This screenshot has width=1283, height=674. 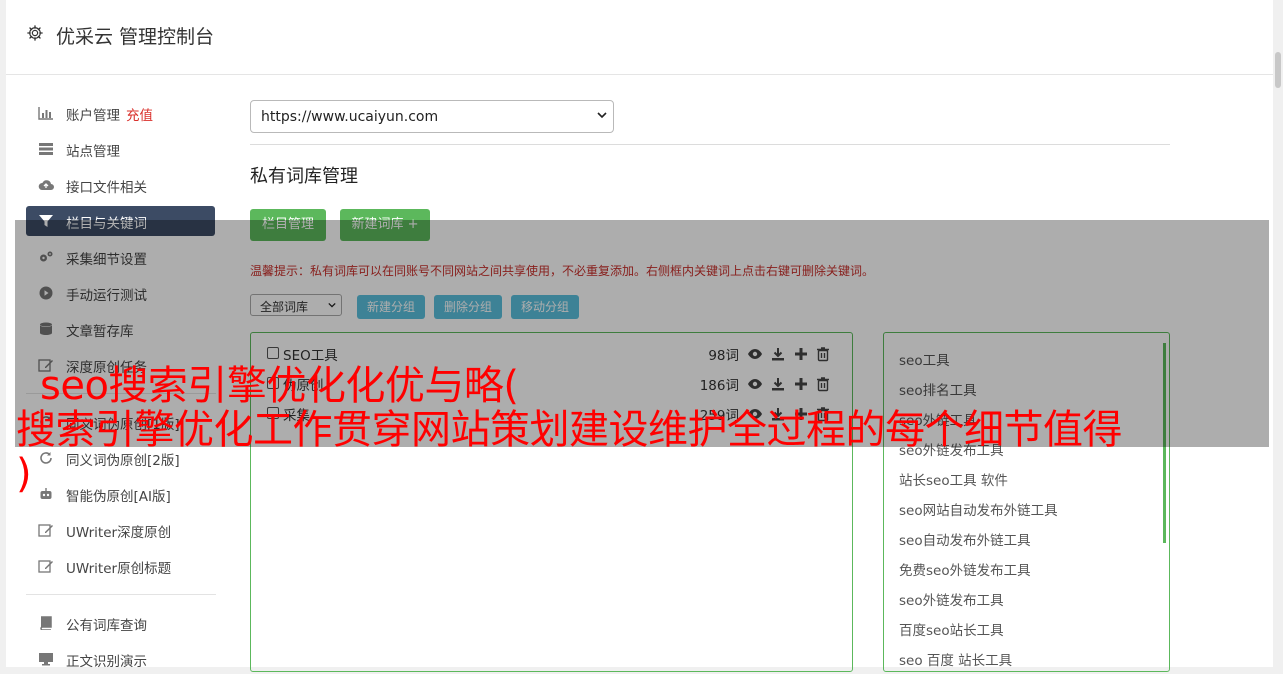 What do you see at coordinates (279, 386) in the screenshot?
I see `headline-line-1: seo搜索引擎优化化优与略(` at bounding box center [279, 386].